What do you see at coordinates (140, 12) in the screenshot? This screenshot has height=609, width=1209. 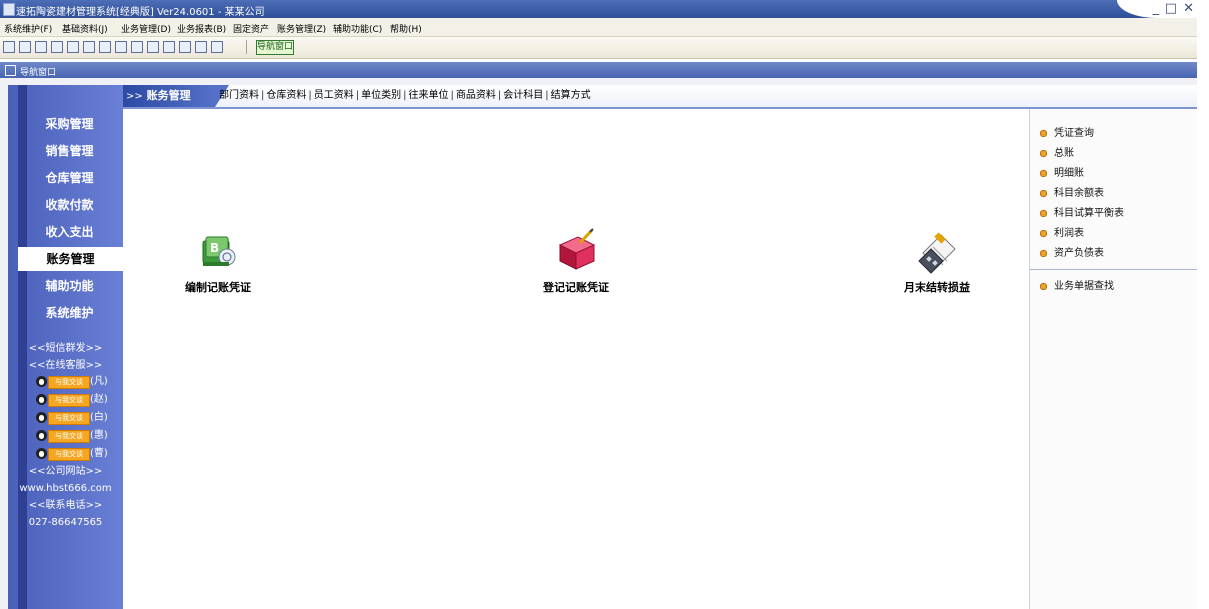 I see `window-title: 速拓陶瓷建材管理系统[经典版] Ver24.0601 - 某某公司` at bounding box center [140, 12].